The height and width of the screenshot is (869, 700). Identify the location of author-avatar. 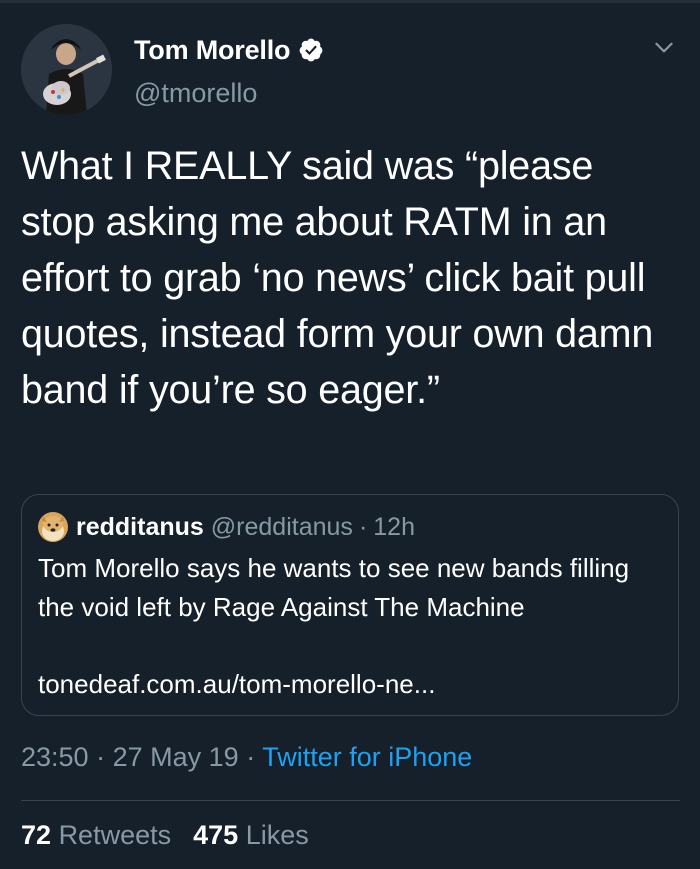
(66, 69).